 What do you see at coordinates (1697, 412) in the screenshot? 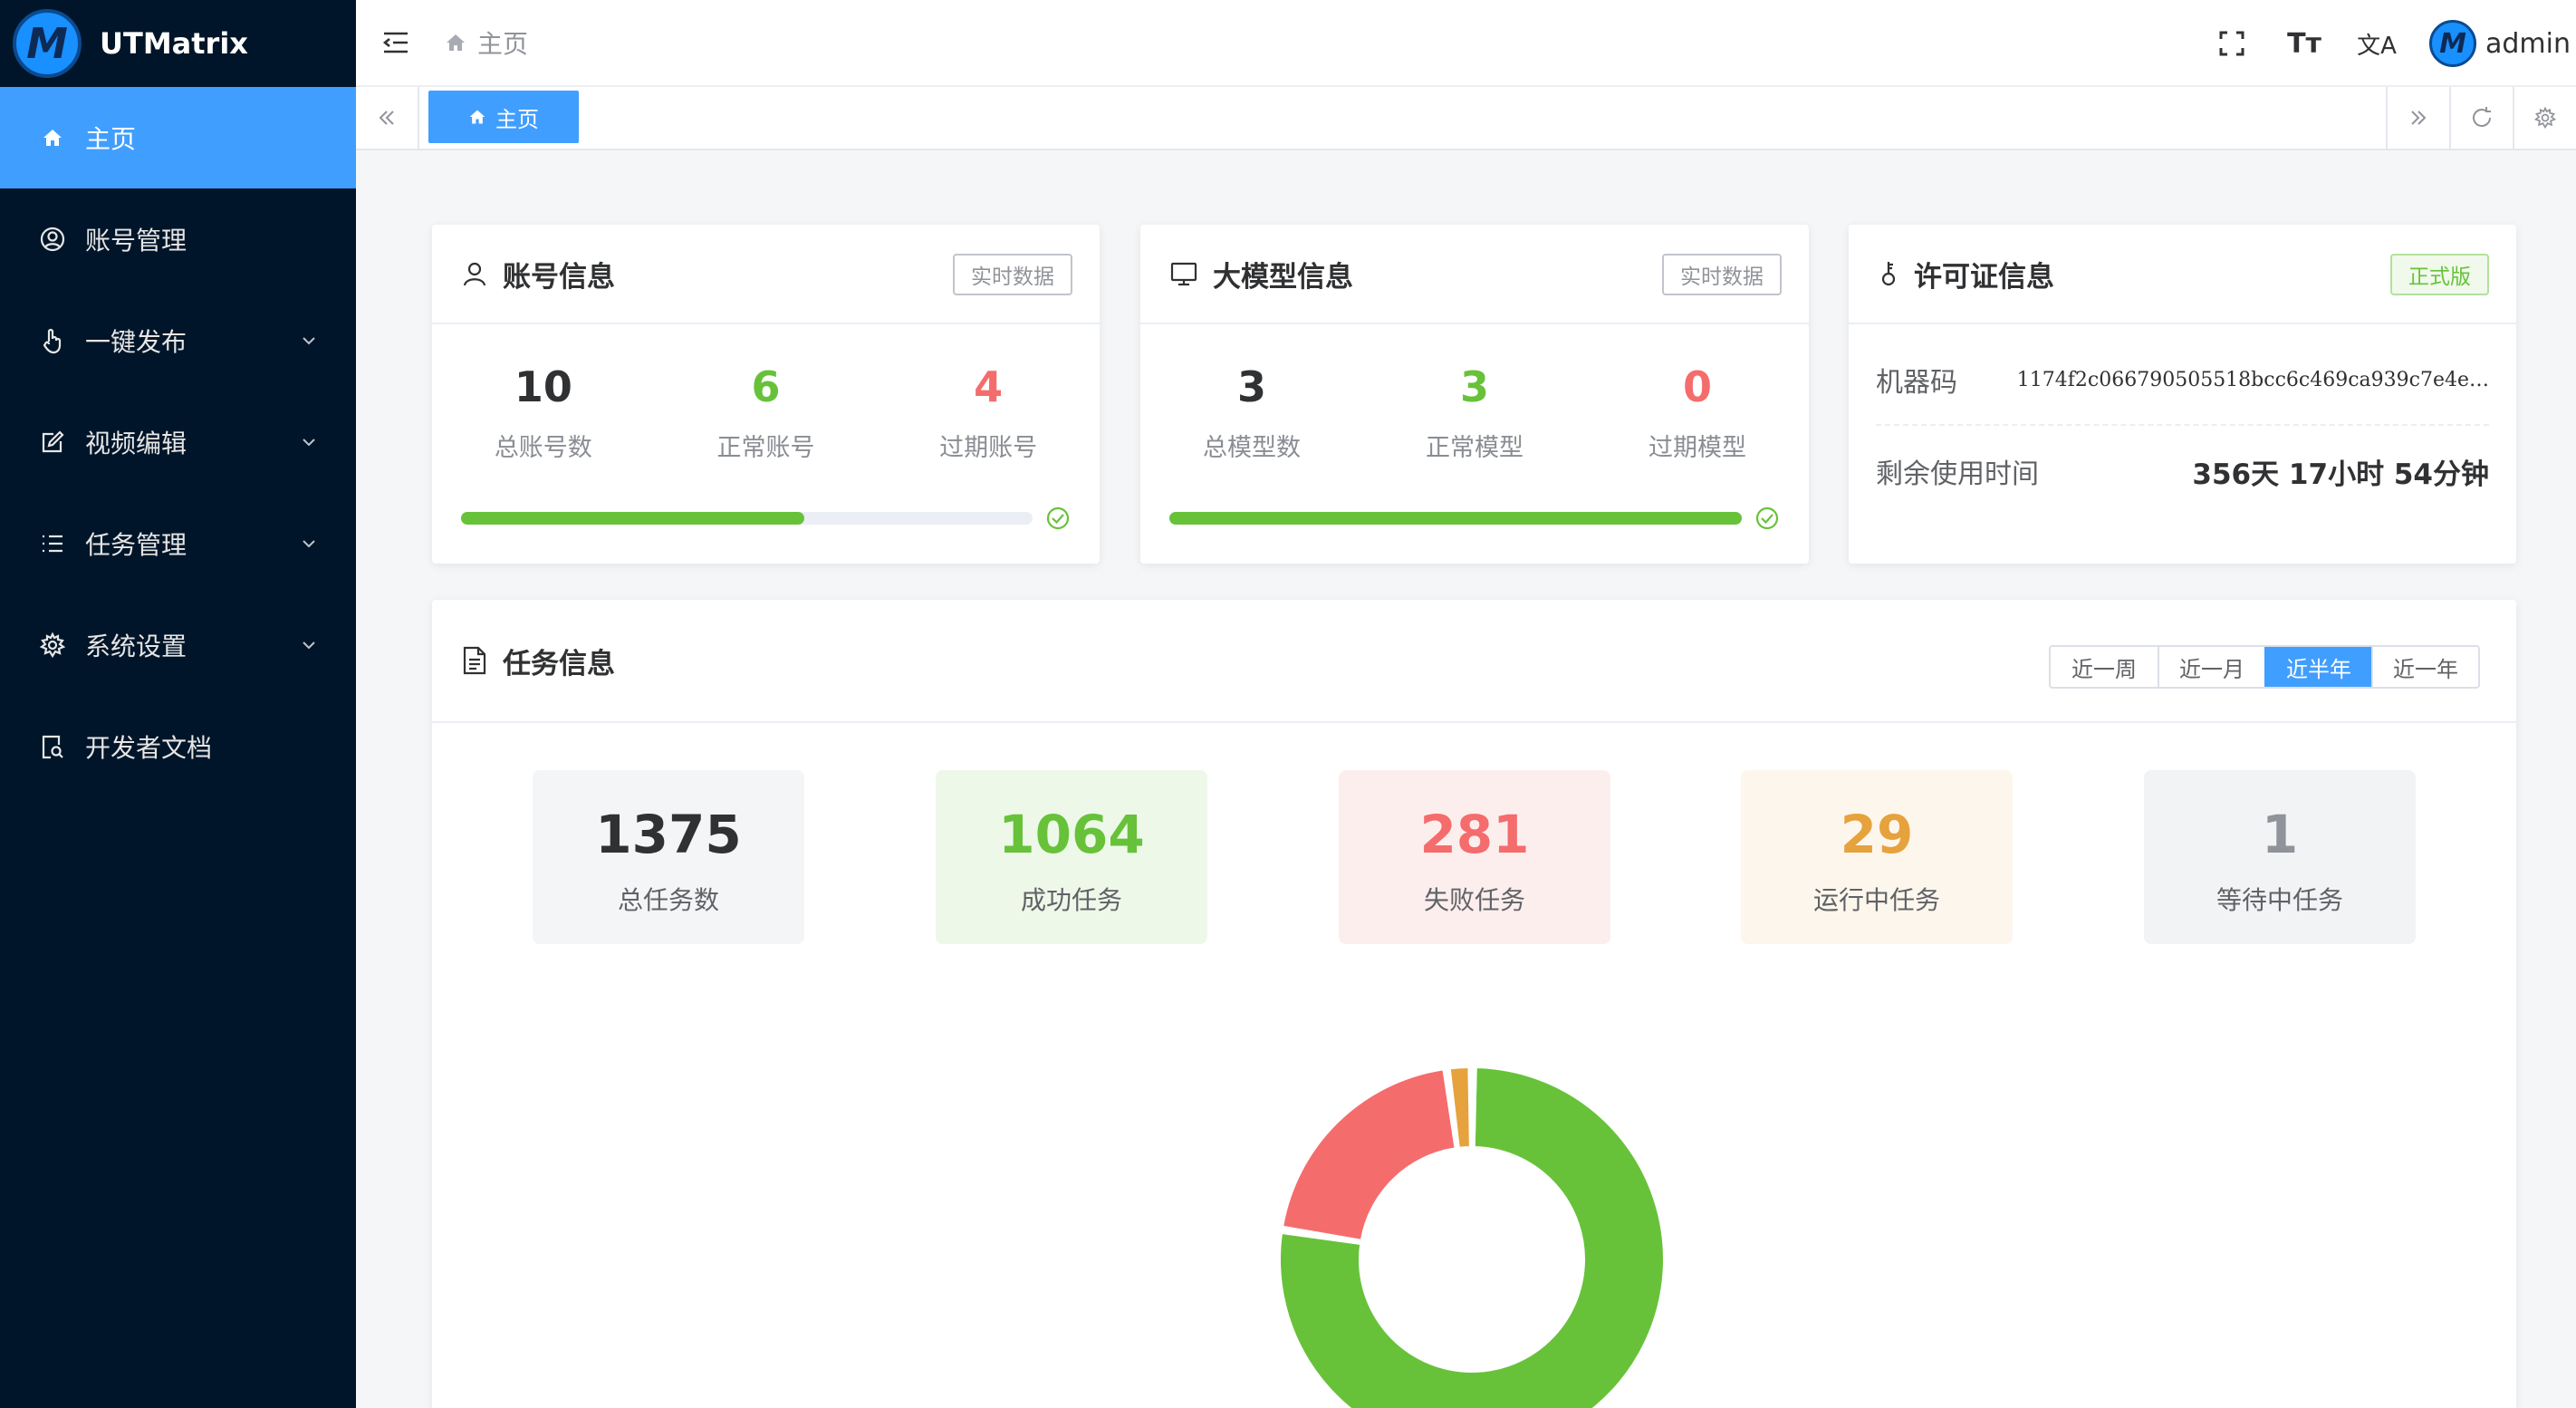
I see `stat-expired-models: 0 过期模型` at bounding box center [1697, 412].